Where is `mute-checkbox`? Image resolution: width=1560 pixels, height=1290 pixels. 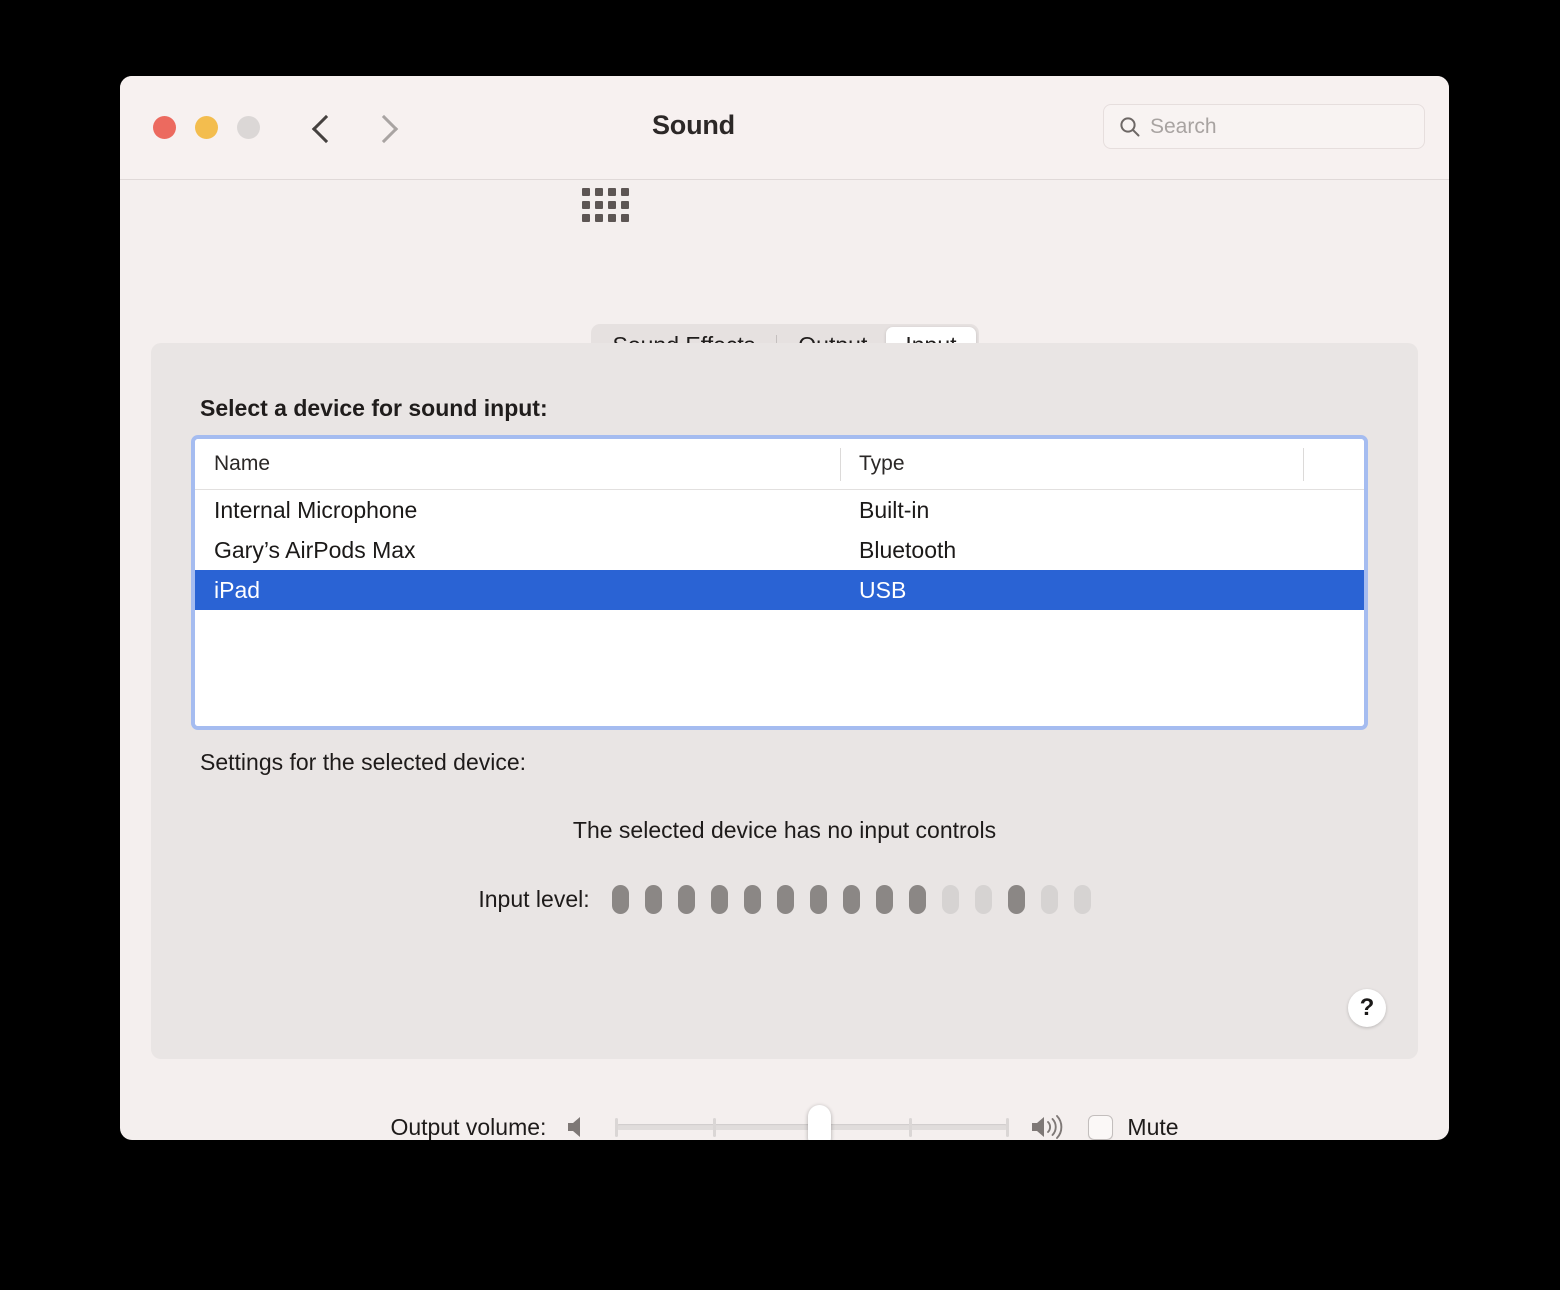 mute-checkbox is located at coordinates (1101, 1127).